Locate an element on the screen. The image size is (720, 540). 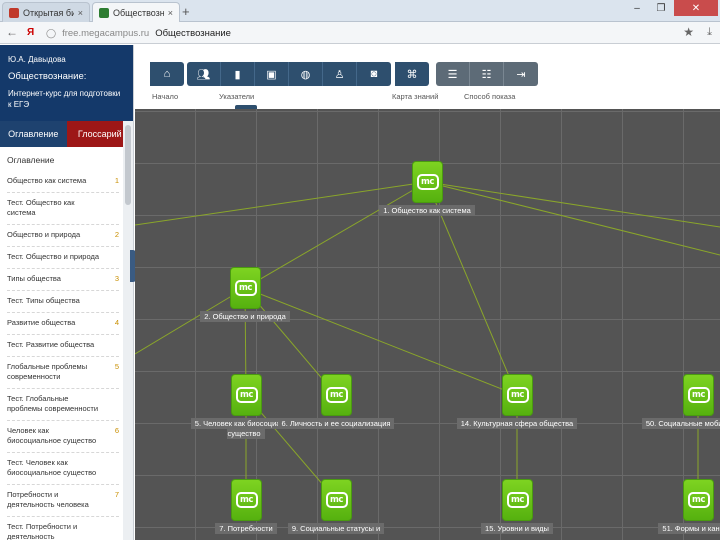
lock-icon: ◯ is located at coordinates (51, 32).